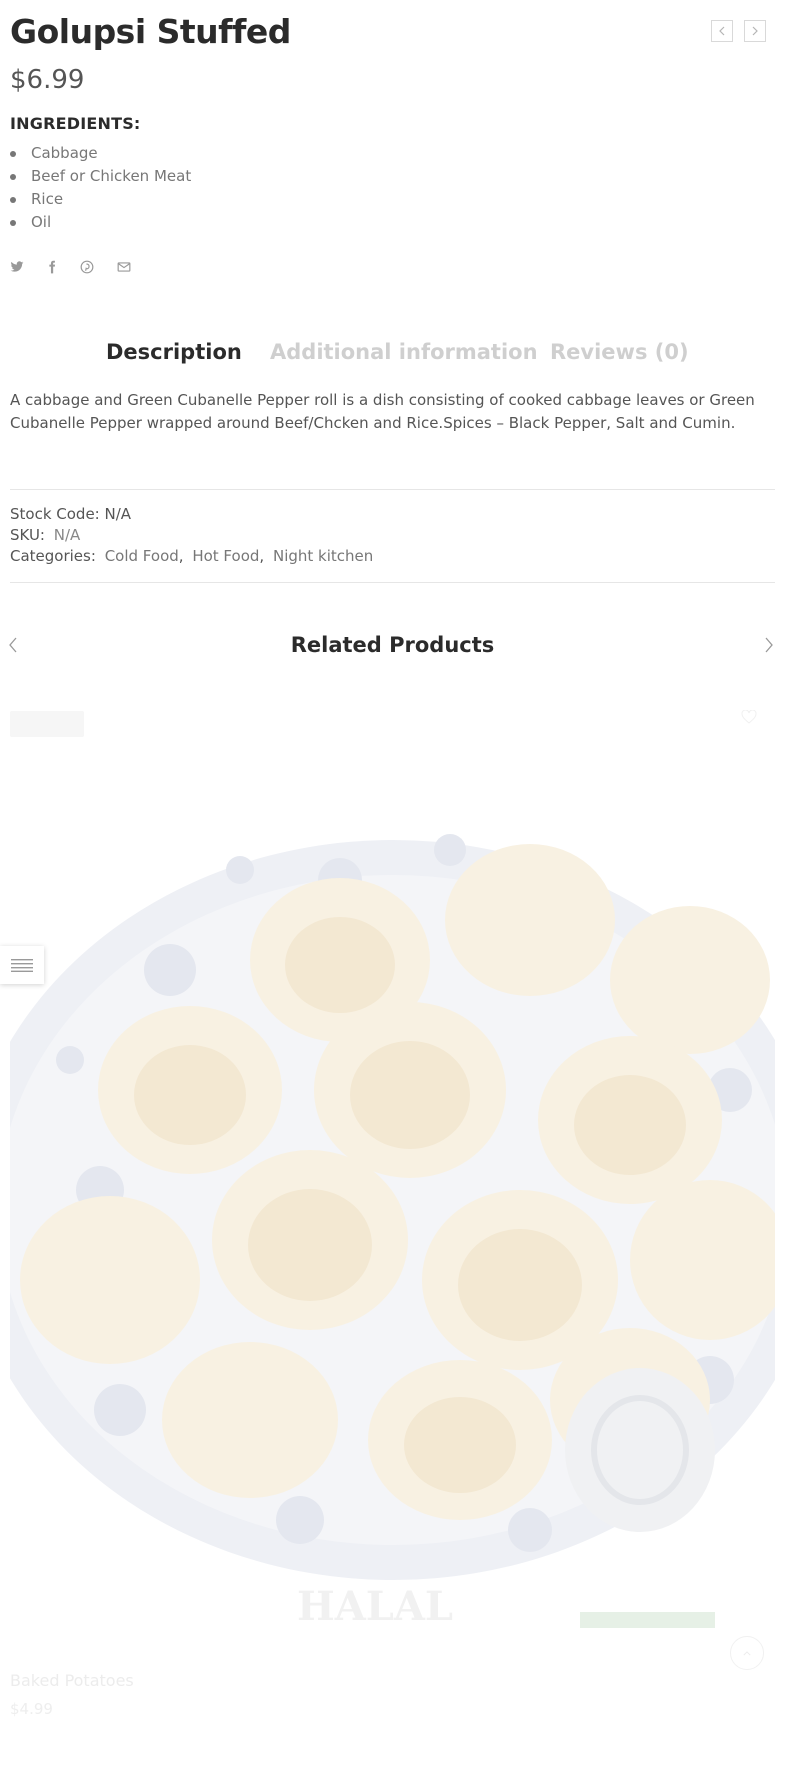  I want to click on sku-label: SKU:, so click(27, 535).